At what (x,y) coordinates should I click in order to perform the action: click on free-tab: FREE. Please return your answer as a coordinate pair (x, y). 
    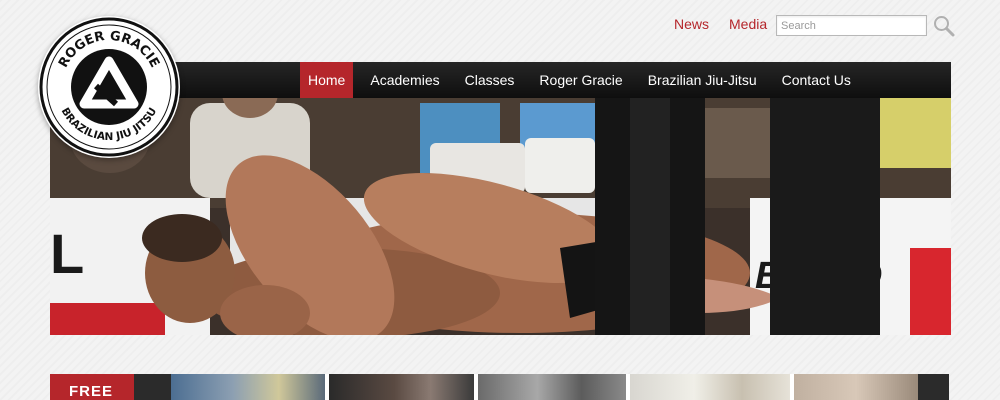
    Looking at the image, I should click on (92, 387).